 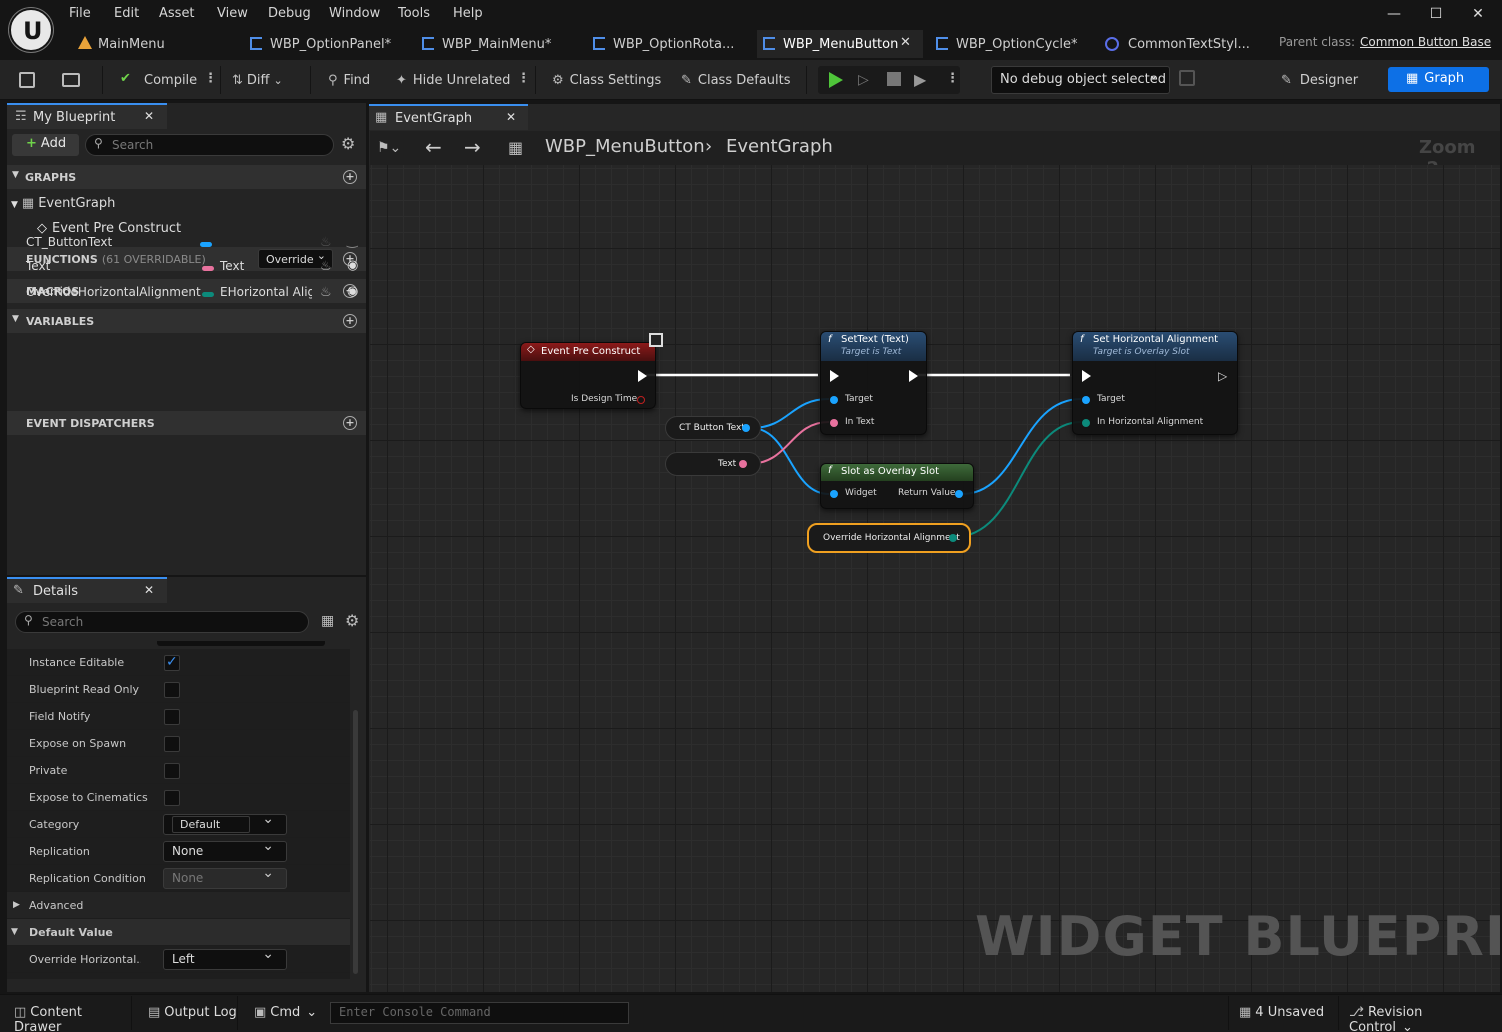 I want to click on play-options-icon: ⋮, so click(x=952, y=80).